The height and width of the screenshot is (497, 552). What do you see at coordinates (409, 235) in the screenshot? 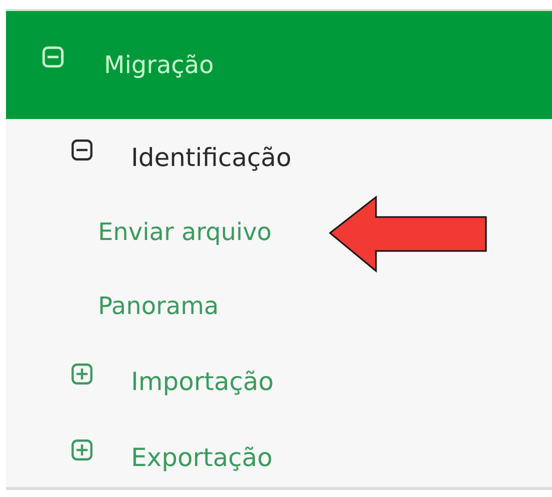
I see `arrow-icon` at bounding box center [409, 235].